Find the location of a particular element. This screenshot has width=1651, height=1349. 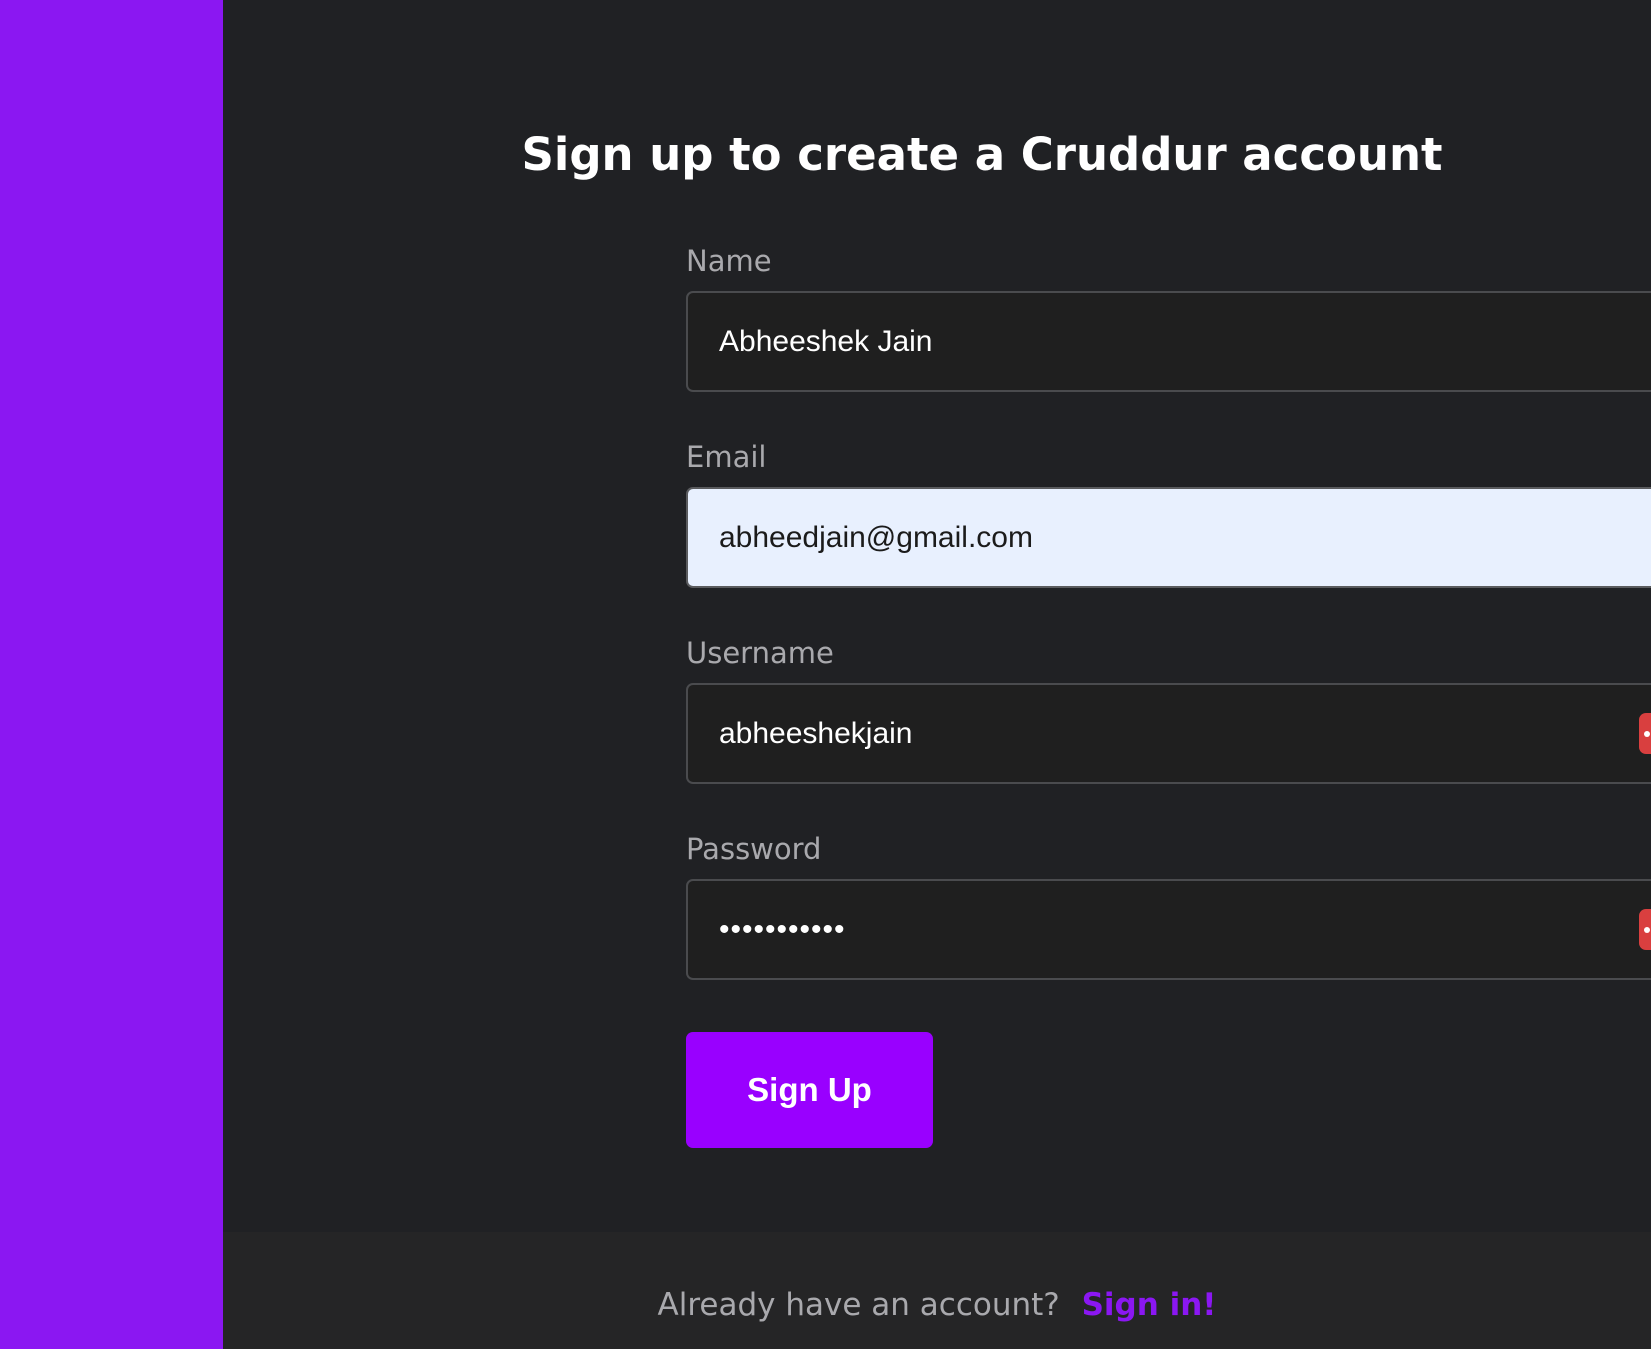

username-field-box is located at coordinates (1168, 733).